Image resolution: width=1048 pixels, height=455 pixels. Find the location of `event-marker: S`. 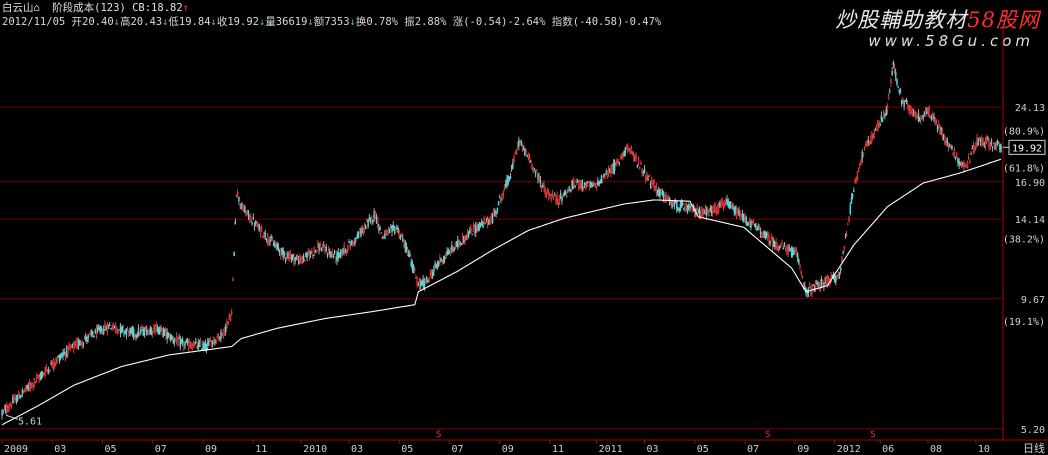

event-marker: S is located at coordinates (872, 435).